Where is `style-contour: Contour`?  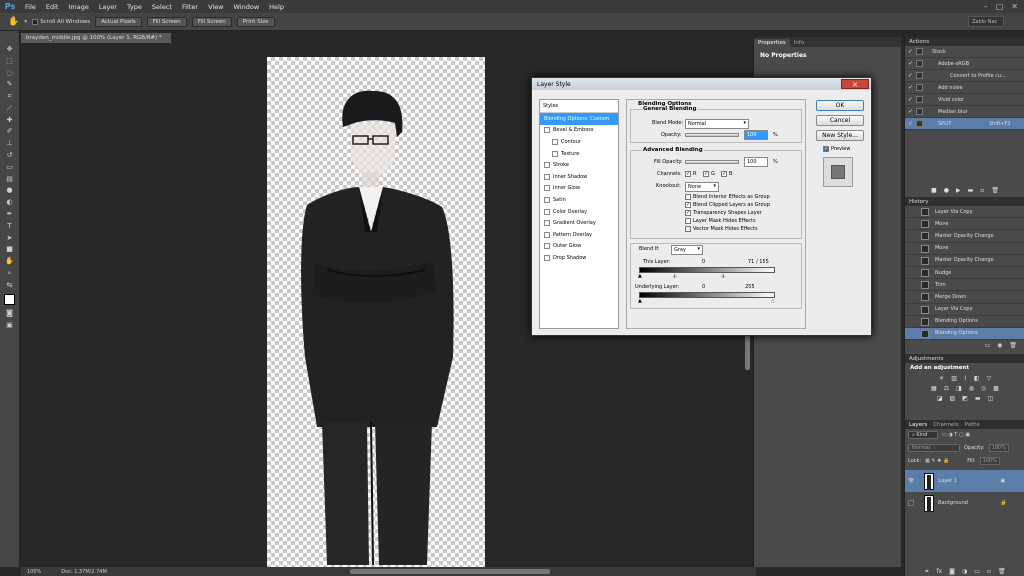
style-contour: Contour is located at coordinates (579, 142).